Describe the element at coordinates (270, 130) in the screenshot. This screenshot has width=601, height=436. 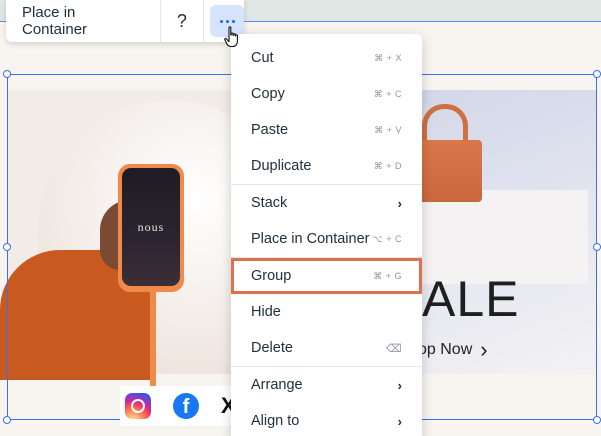
I see `menu-item-label: Paste` at that location.